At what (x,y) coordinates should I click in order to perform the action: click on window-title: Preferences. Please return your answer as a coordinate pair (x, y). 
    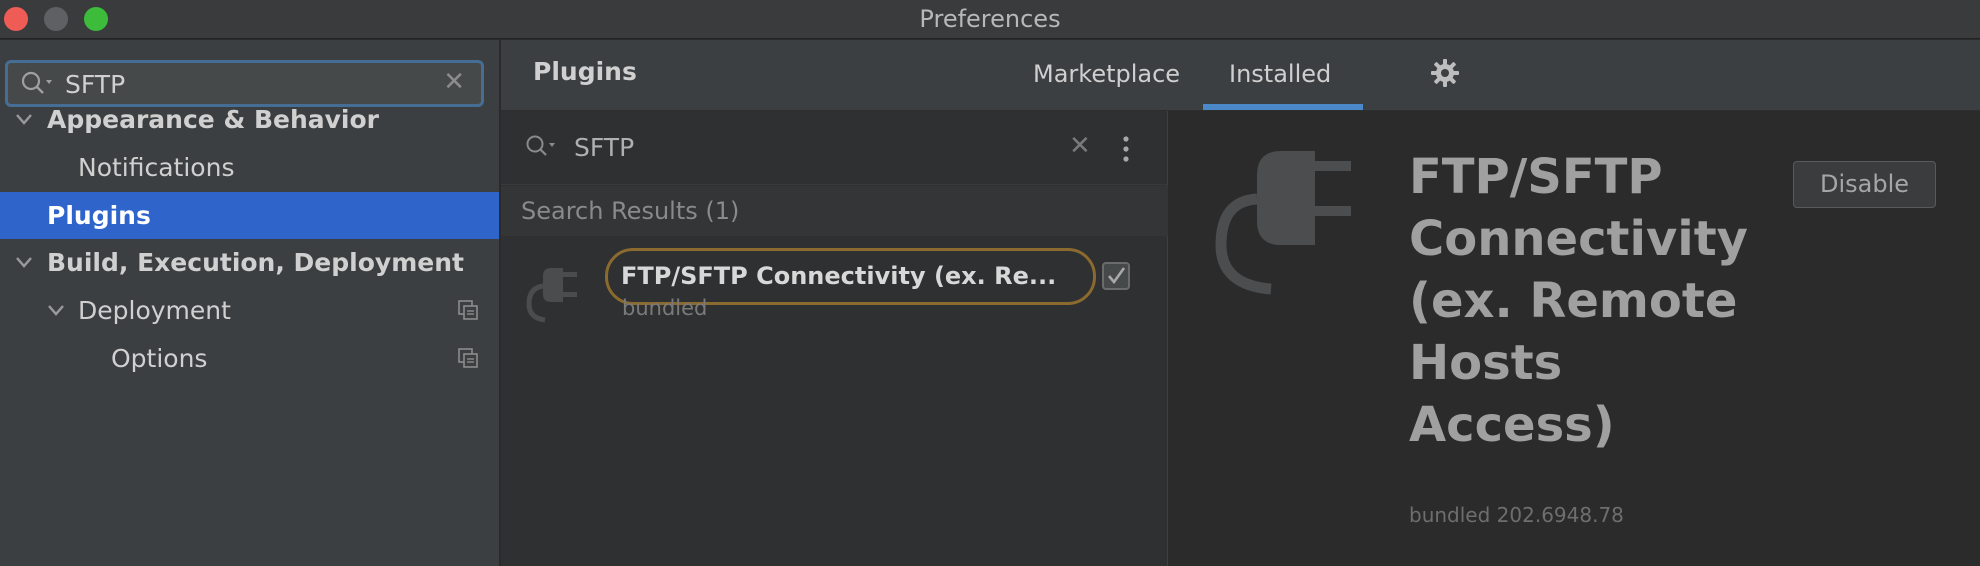
    Looking at the image, I should click on (990, 19).